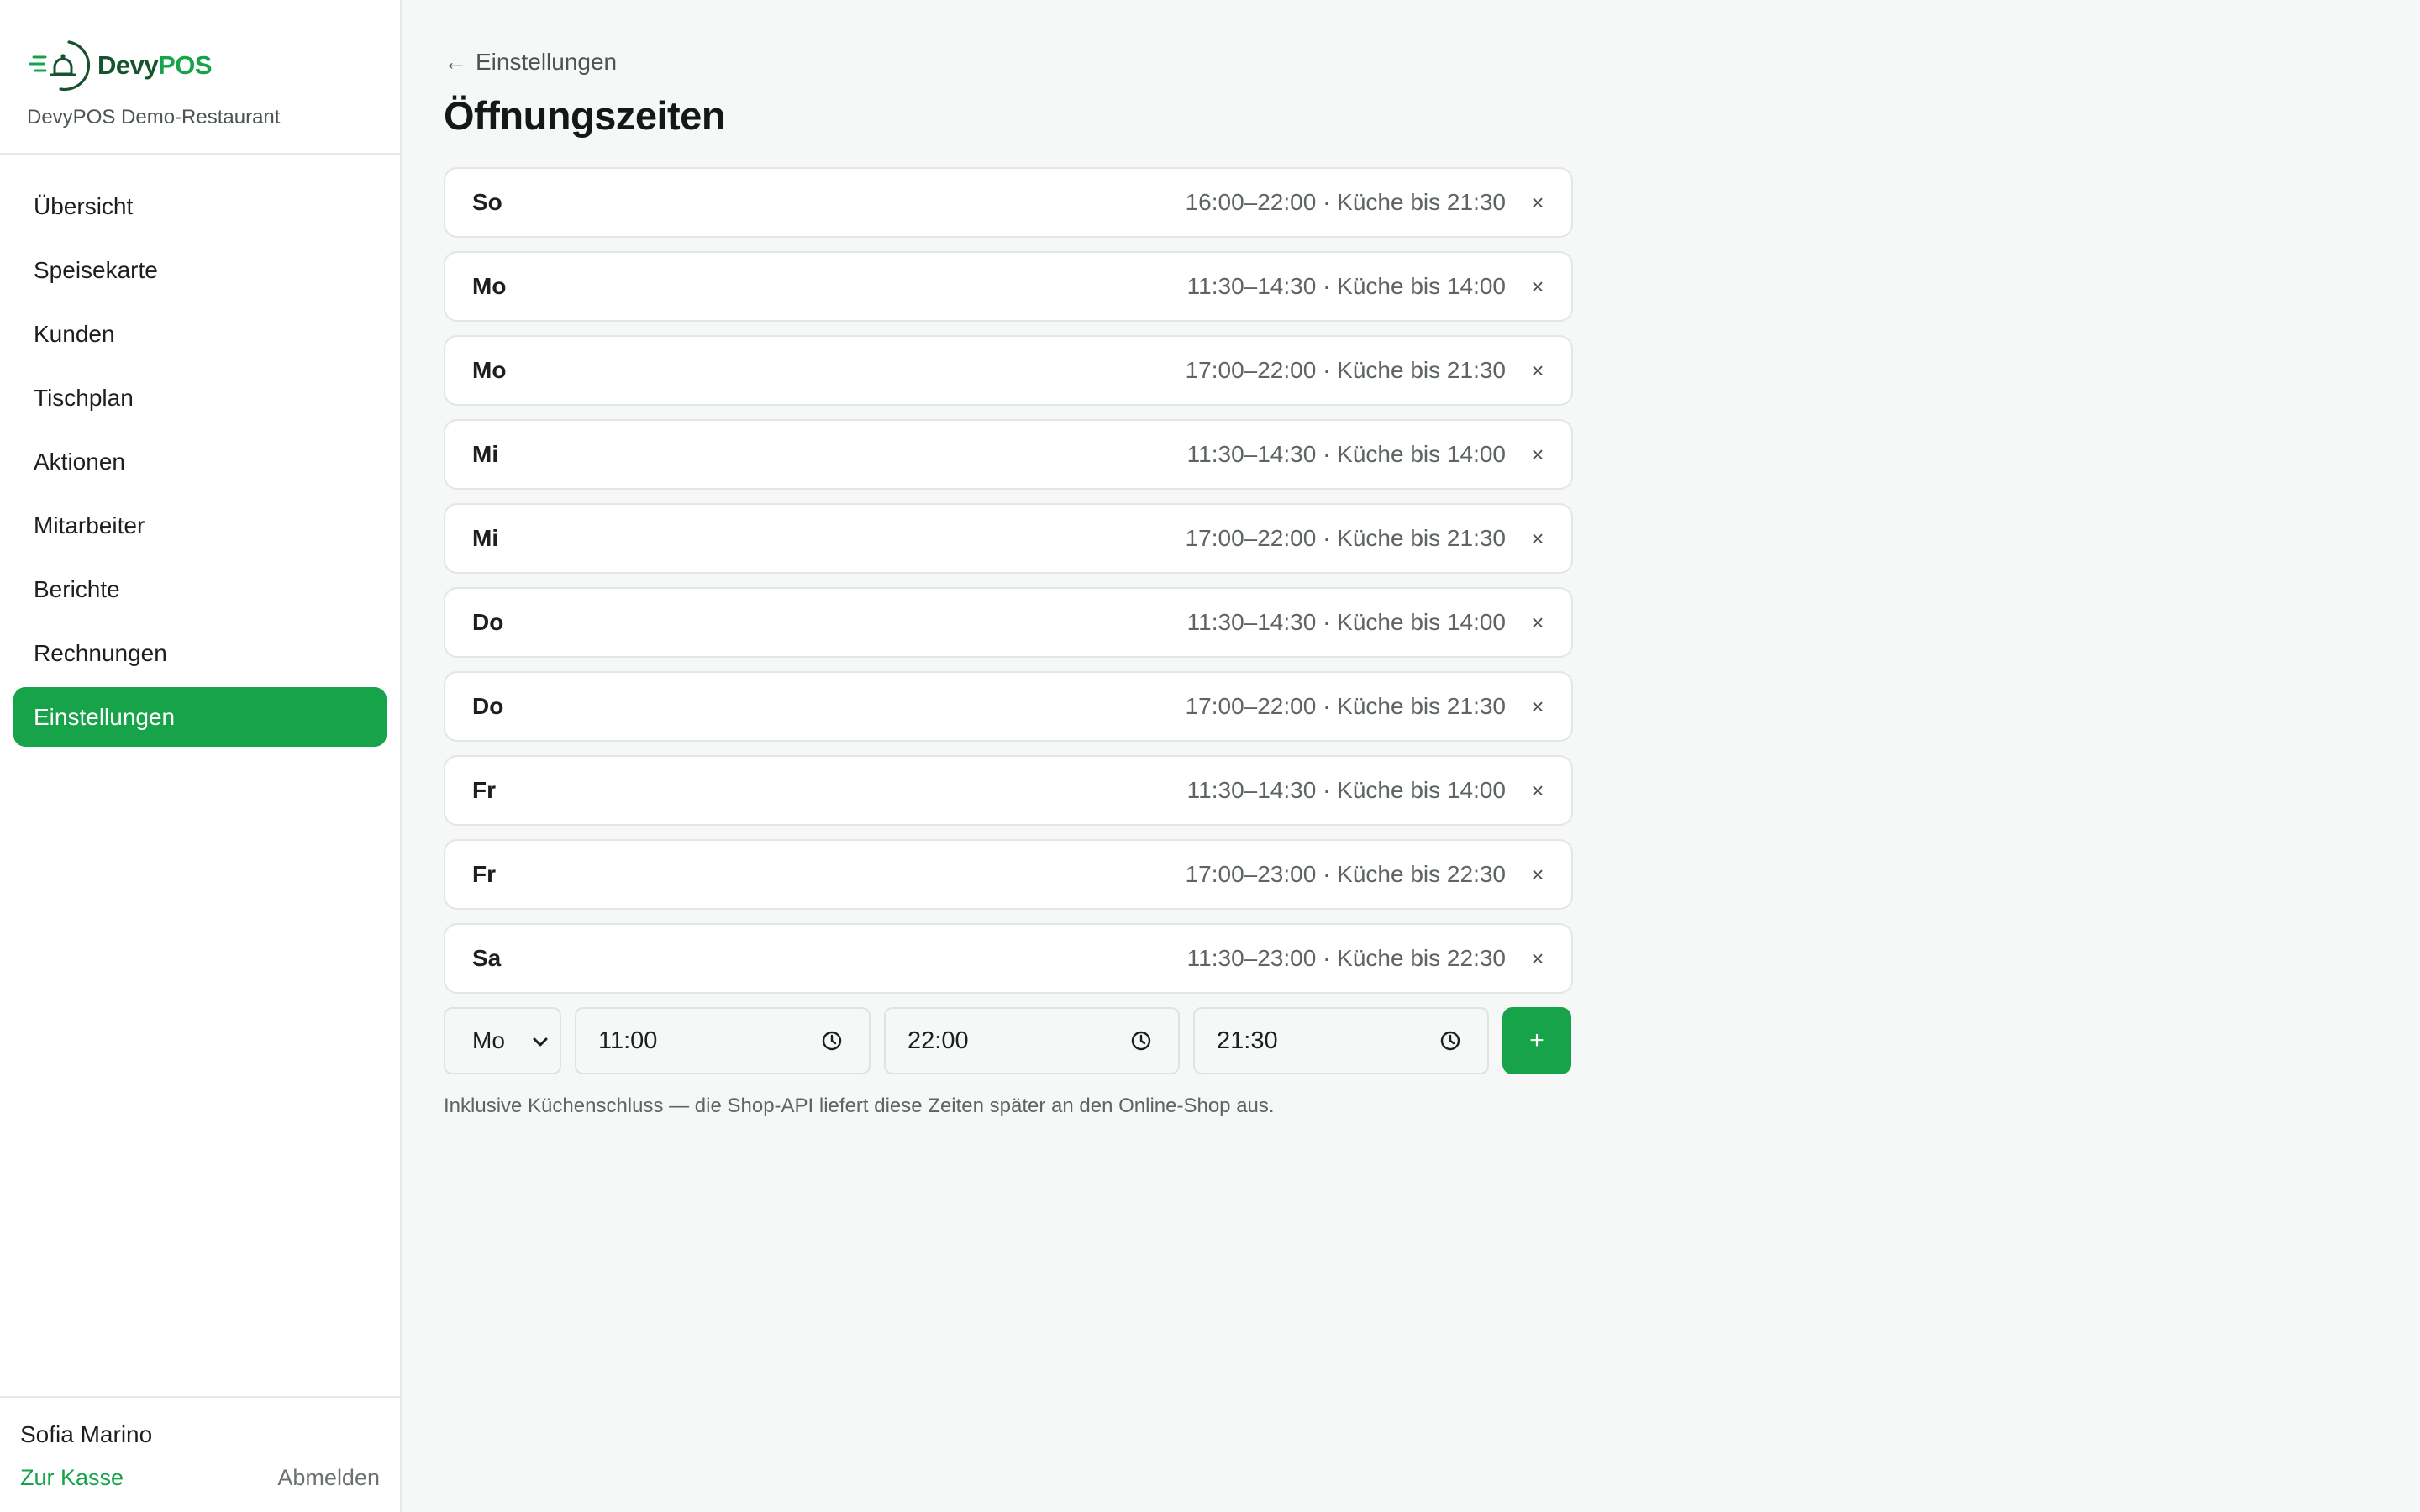  I want to click on back-link-label: Einstellungen, so click(547, 62).